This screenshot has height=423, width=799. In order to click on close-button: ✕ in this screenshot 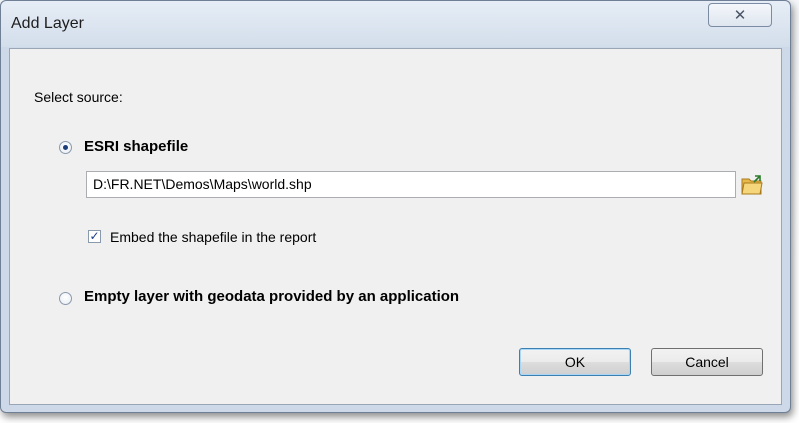, I will do `click(740, 15)`.